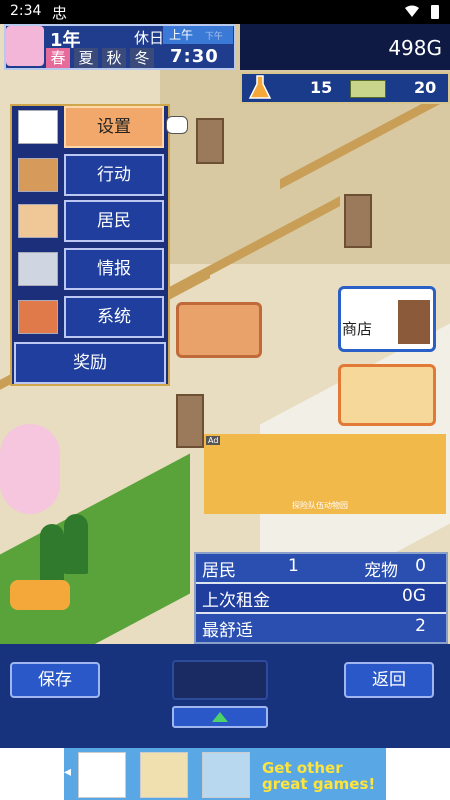 This screenshot has width=450, height=800. I want to click on app-notification-icon: 忠, so click(60, 13).